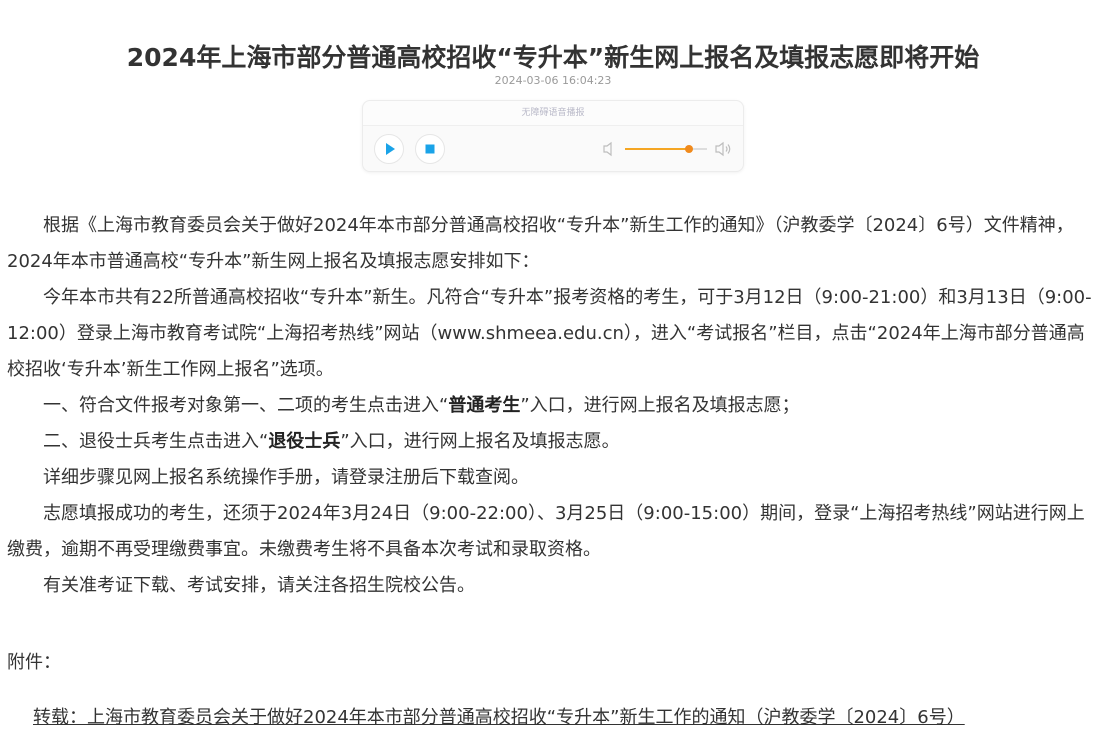 This screenshot has height=742, width=1106. I want to click on stop-button, so click(430, 149).